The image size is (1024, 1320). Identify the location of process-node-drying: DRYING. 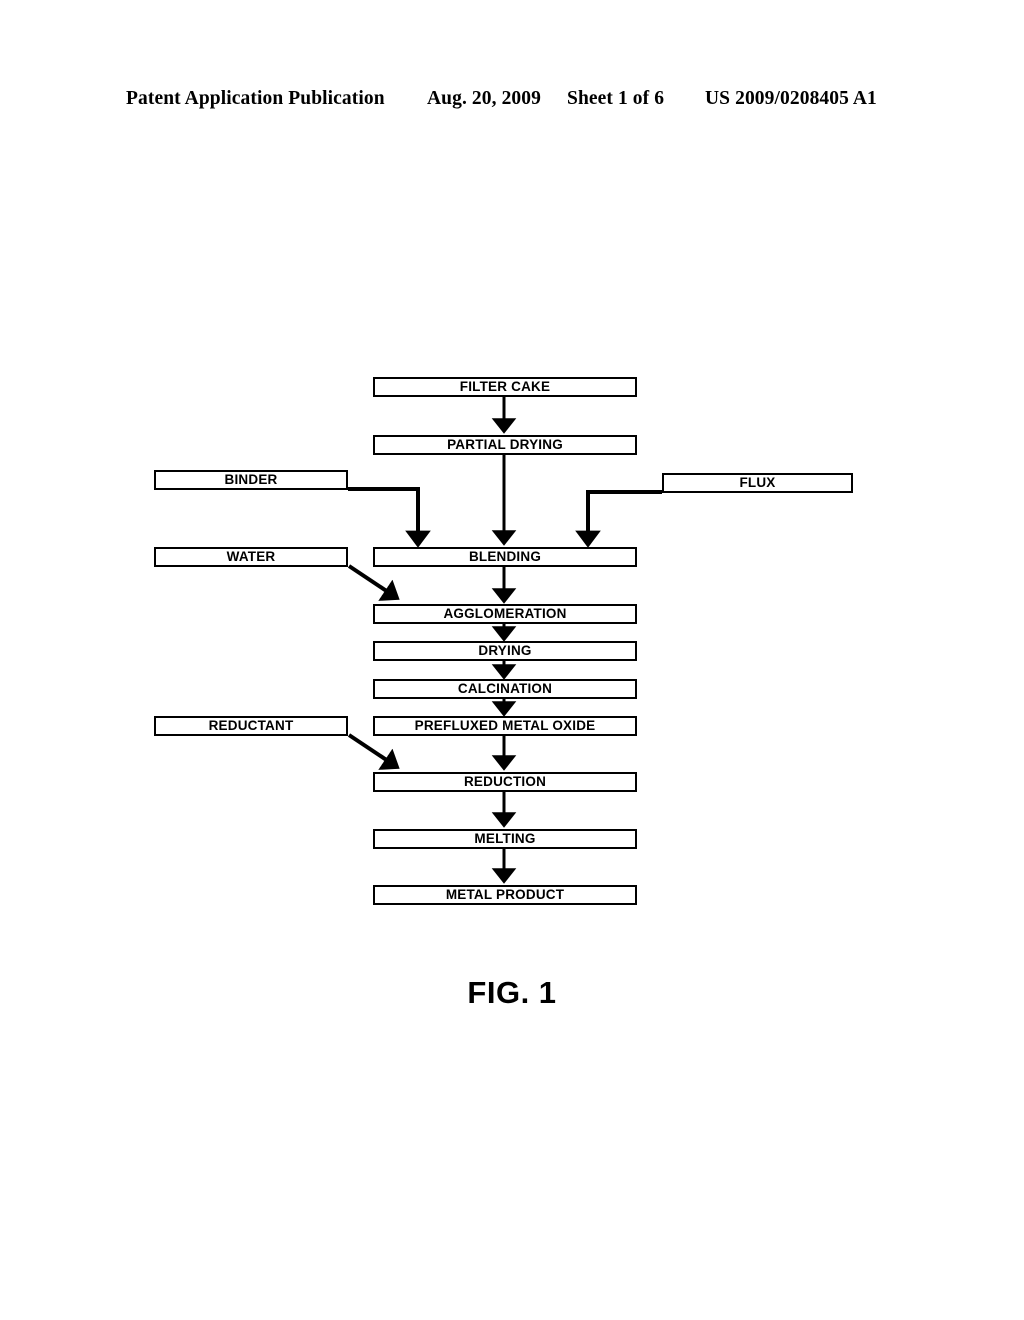
(505, 651).